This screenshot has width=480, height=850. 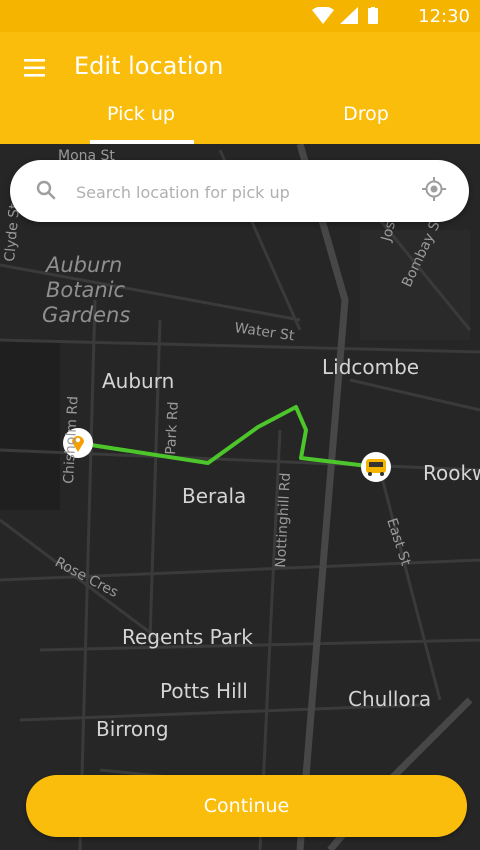 I want to click on cellular-signal-icon, so click(x=349, y=15).